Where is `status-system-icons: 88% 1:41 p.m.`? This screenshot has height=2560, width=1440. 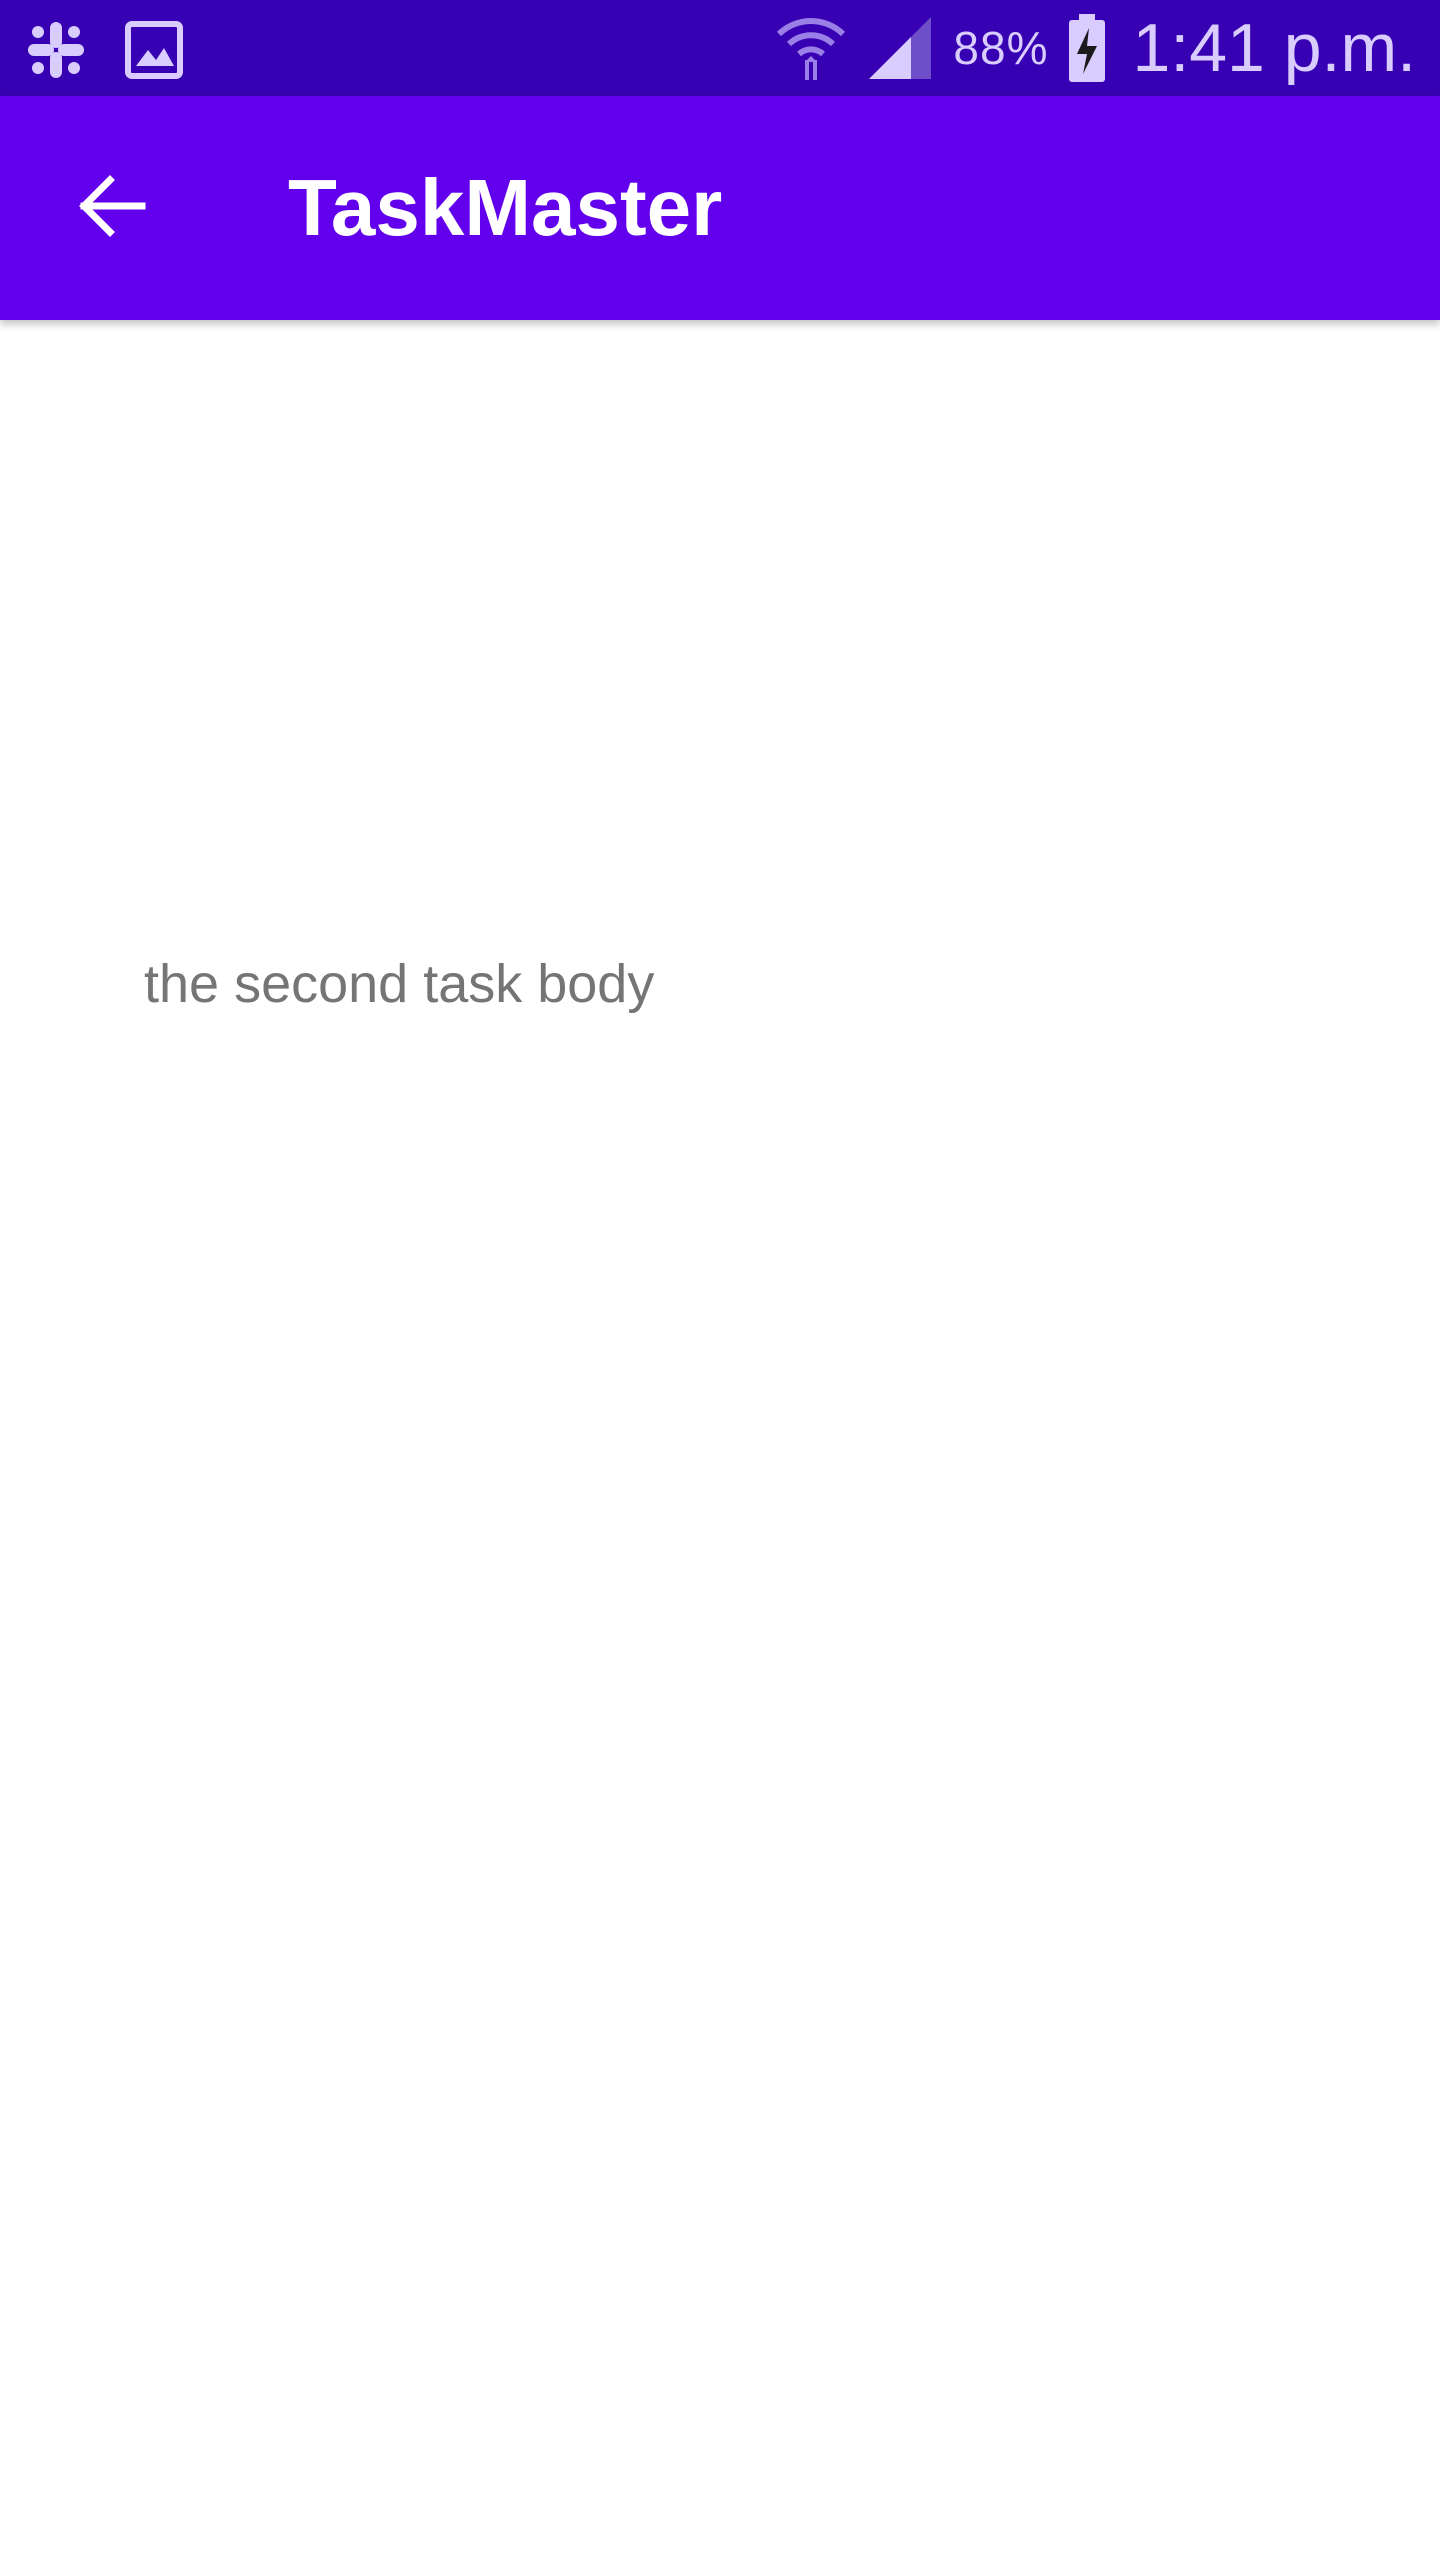 status-system-icons: 88% 1:41 p.m. is located at coordinates (1095, 48).